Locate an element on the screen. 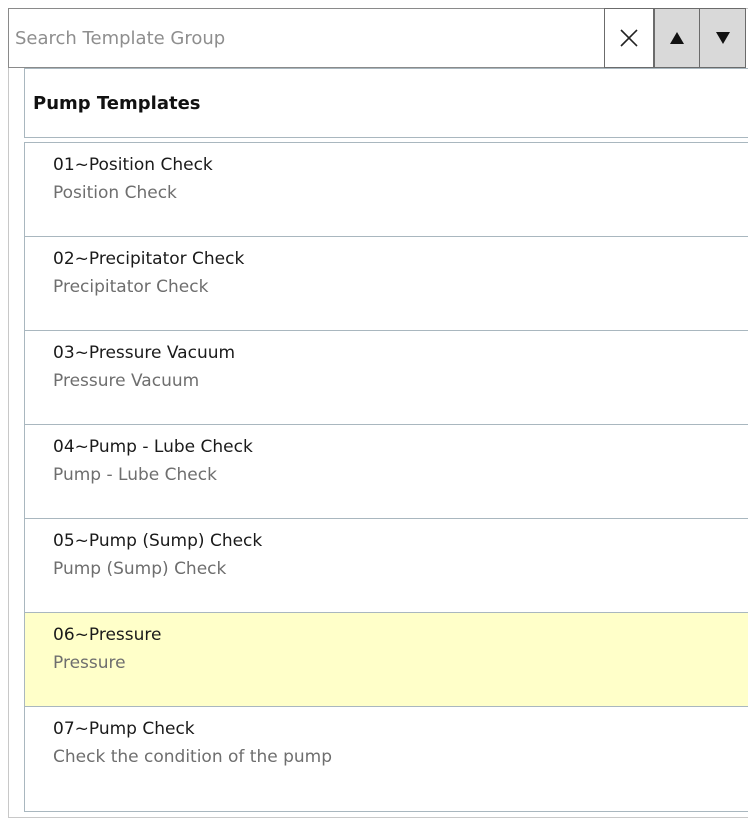  search-bar is located at coordinates (378, 38).